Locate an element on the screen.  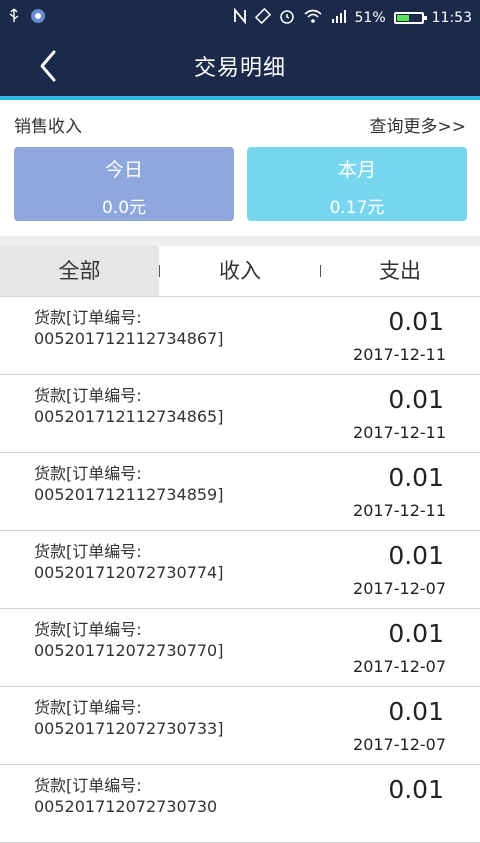
transaction-description: 货款[订单编号: 005201712072730733] is located at coordinates (169, 718).